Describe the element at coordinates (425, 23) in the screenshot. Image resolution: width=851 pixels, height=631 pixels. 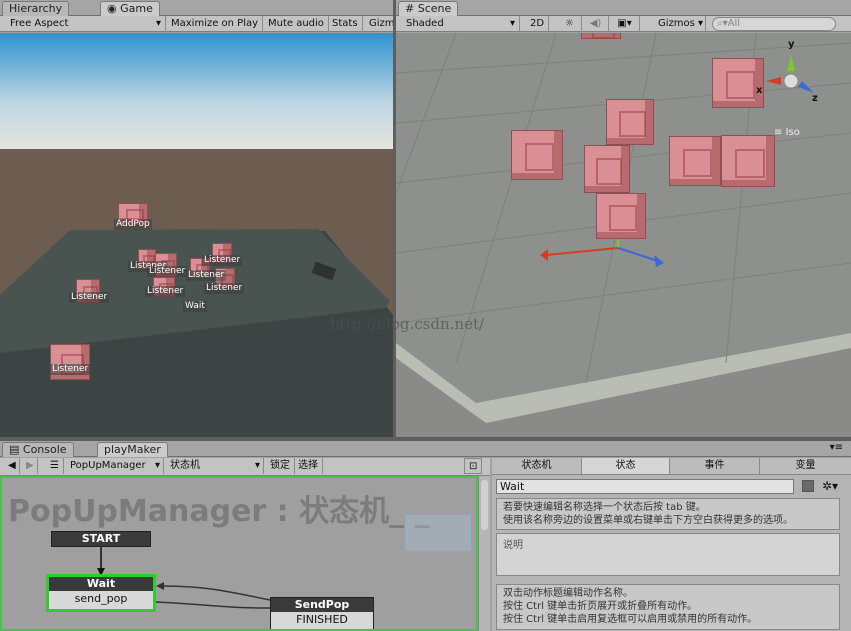
I see `shading-label: Shaded` at that location.